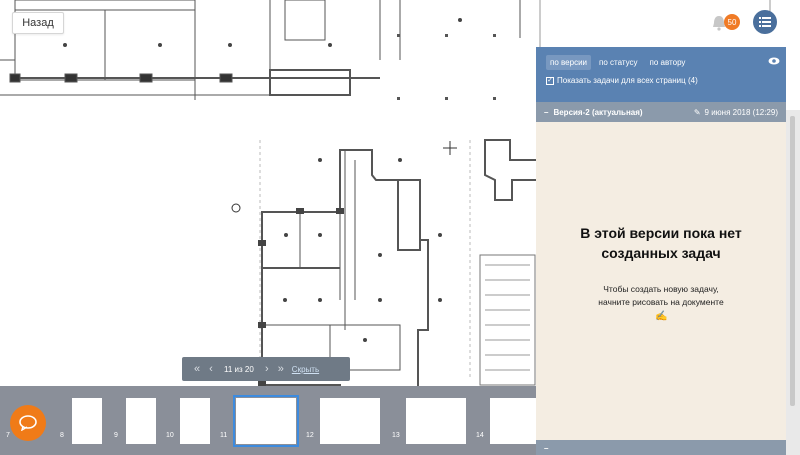 The image size is (800, 455). What do you see at coordinates (211, 369) in the screenshot?
I see `prev-page-icon: ‹` at bounding box center [211, 369].